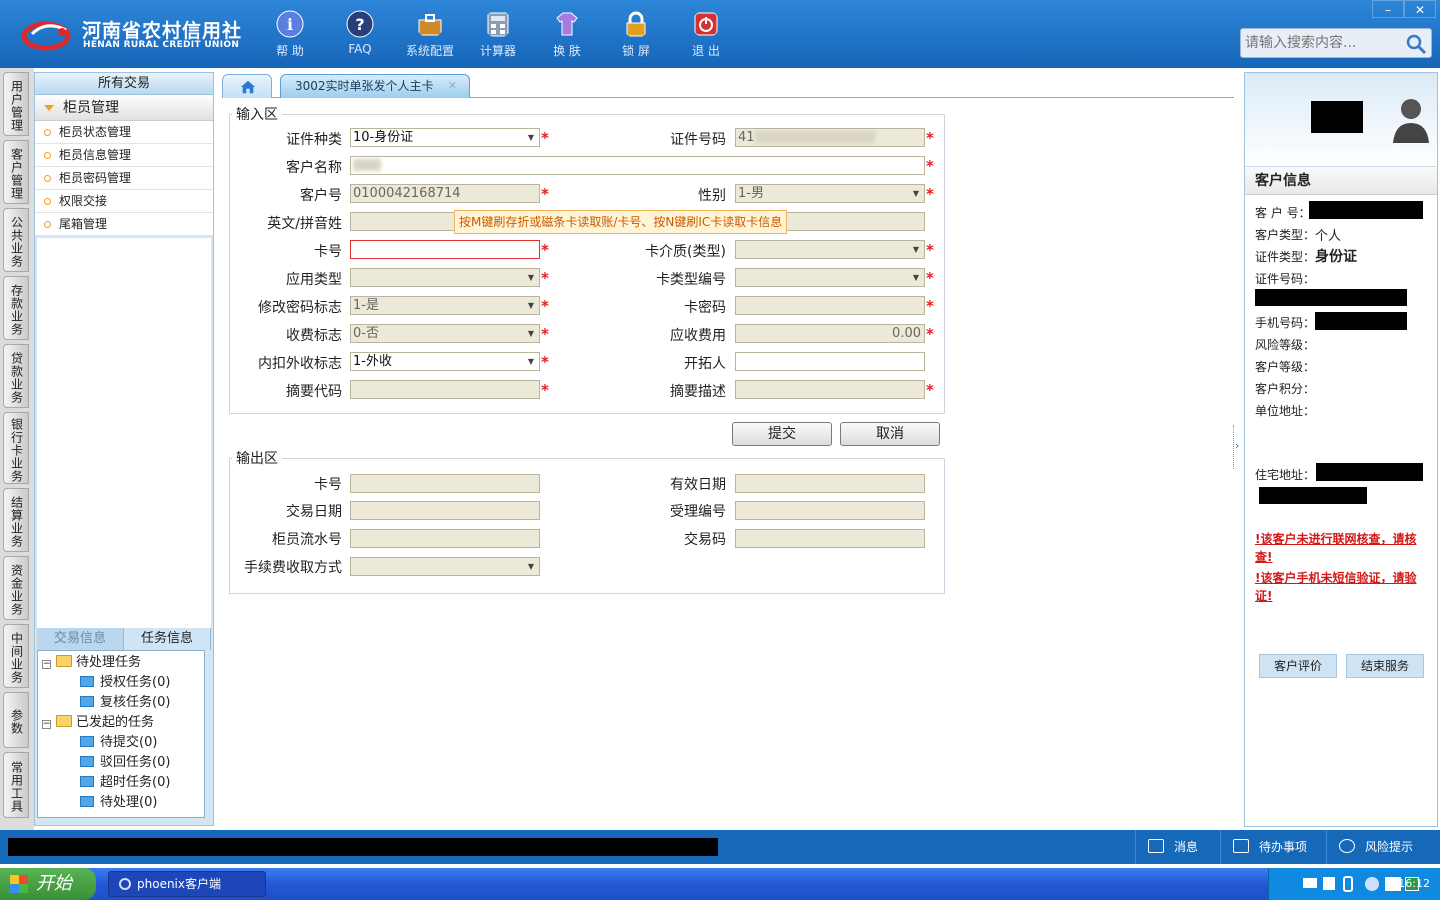 This screenshot has width=1440, height=900. Describe the element at coordinates (830, 249) in the screenshot. I see `card-medium-select: ▼` at that location.